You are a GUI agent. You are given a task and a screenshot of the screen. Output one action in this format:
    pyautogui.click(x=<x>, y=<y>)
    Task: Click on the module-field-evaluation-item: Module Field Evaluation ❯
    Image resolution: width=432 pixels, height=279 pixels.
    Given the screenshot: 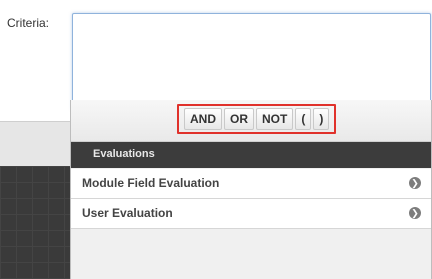 What is the action you would take?
    pyautogui.click(x=251, y=184)
    